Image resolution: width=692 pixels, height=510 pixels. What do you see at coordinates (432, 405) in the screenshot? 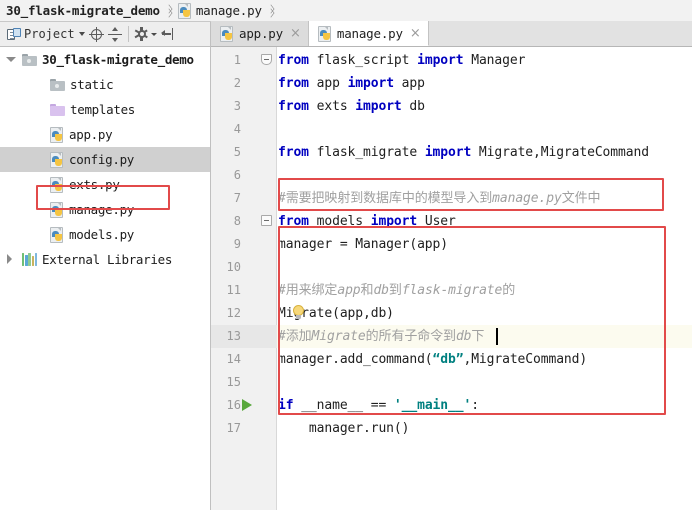
I see `code-token: '__main__'` at bounding box center [432, 405].